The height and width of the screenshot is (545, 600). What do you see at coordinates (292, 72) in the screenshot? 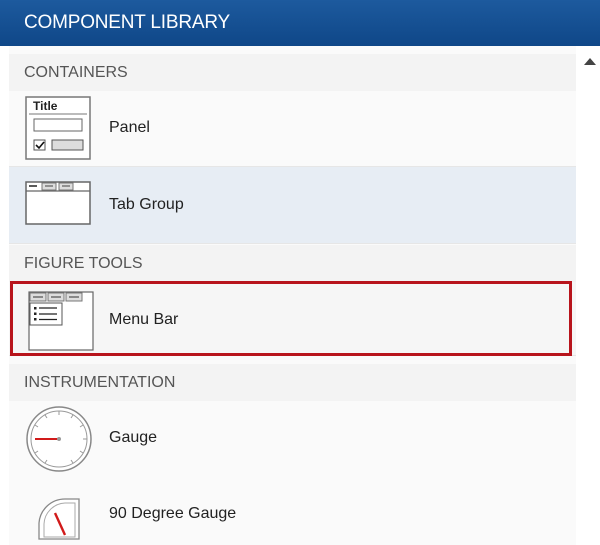
I see `section-containers: CONTAINERS` at bounding box center [292, 72].